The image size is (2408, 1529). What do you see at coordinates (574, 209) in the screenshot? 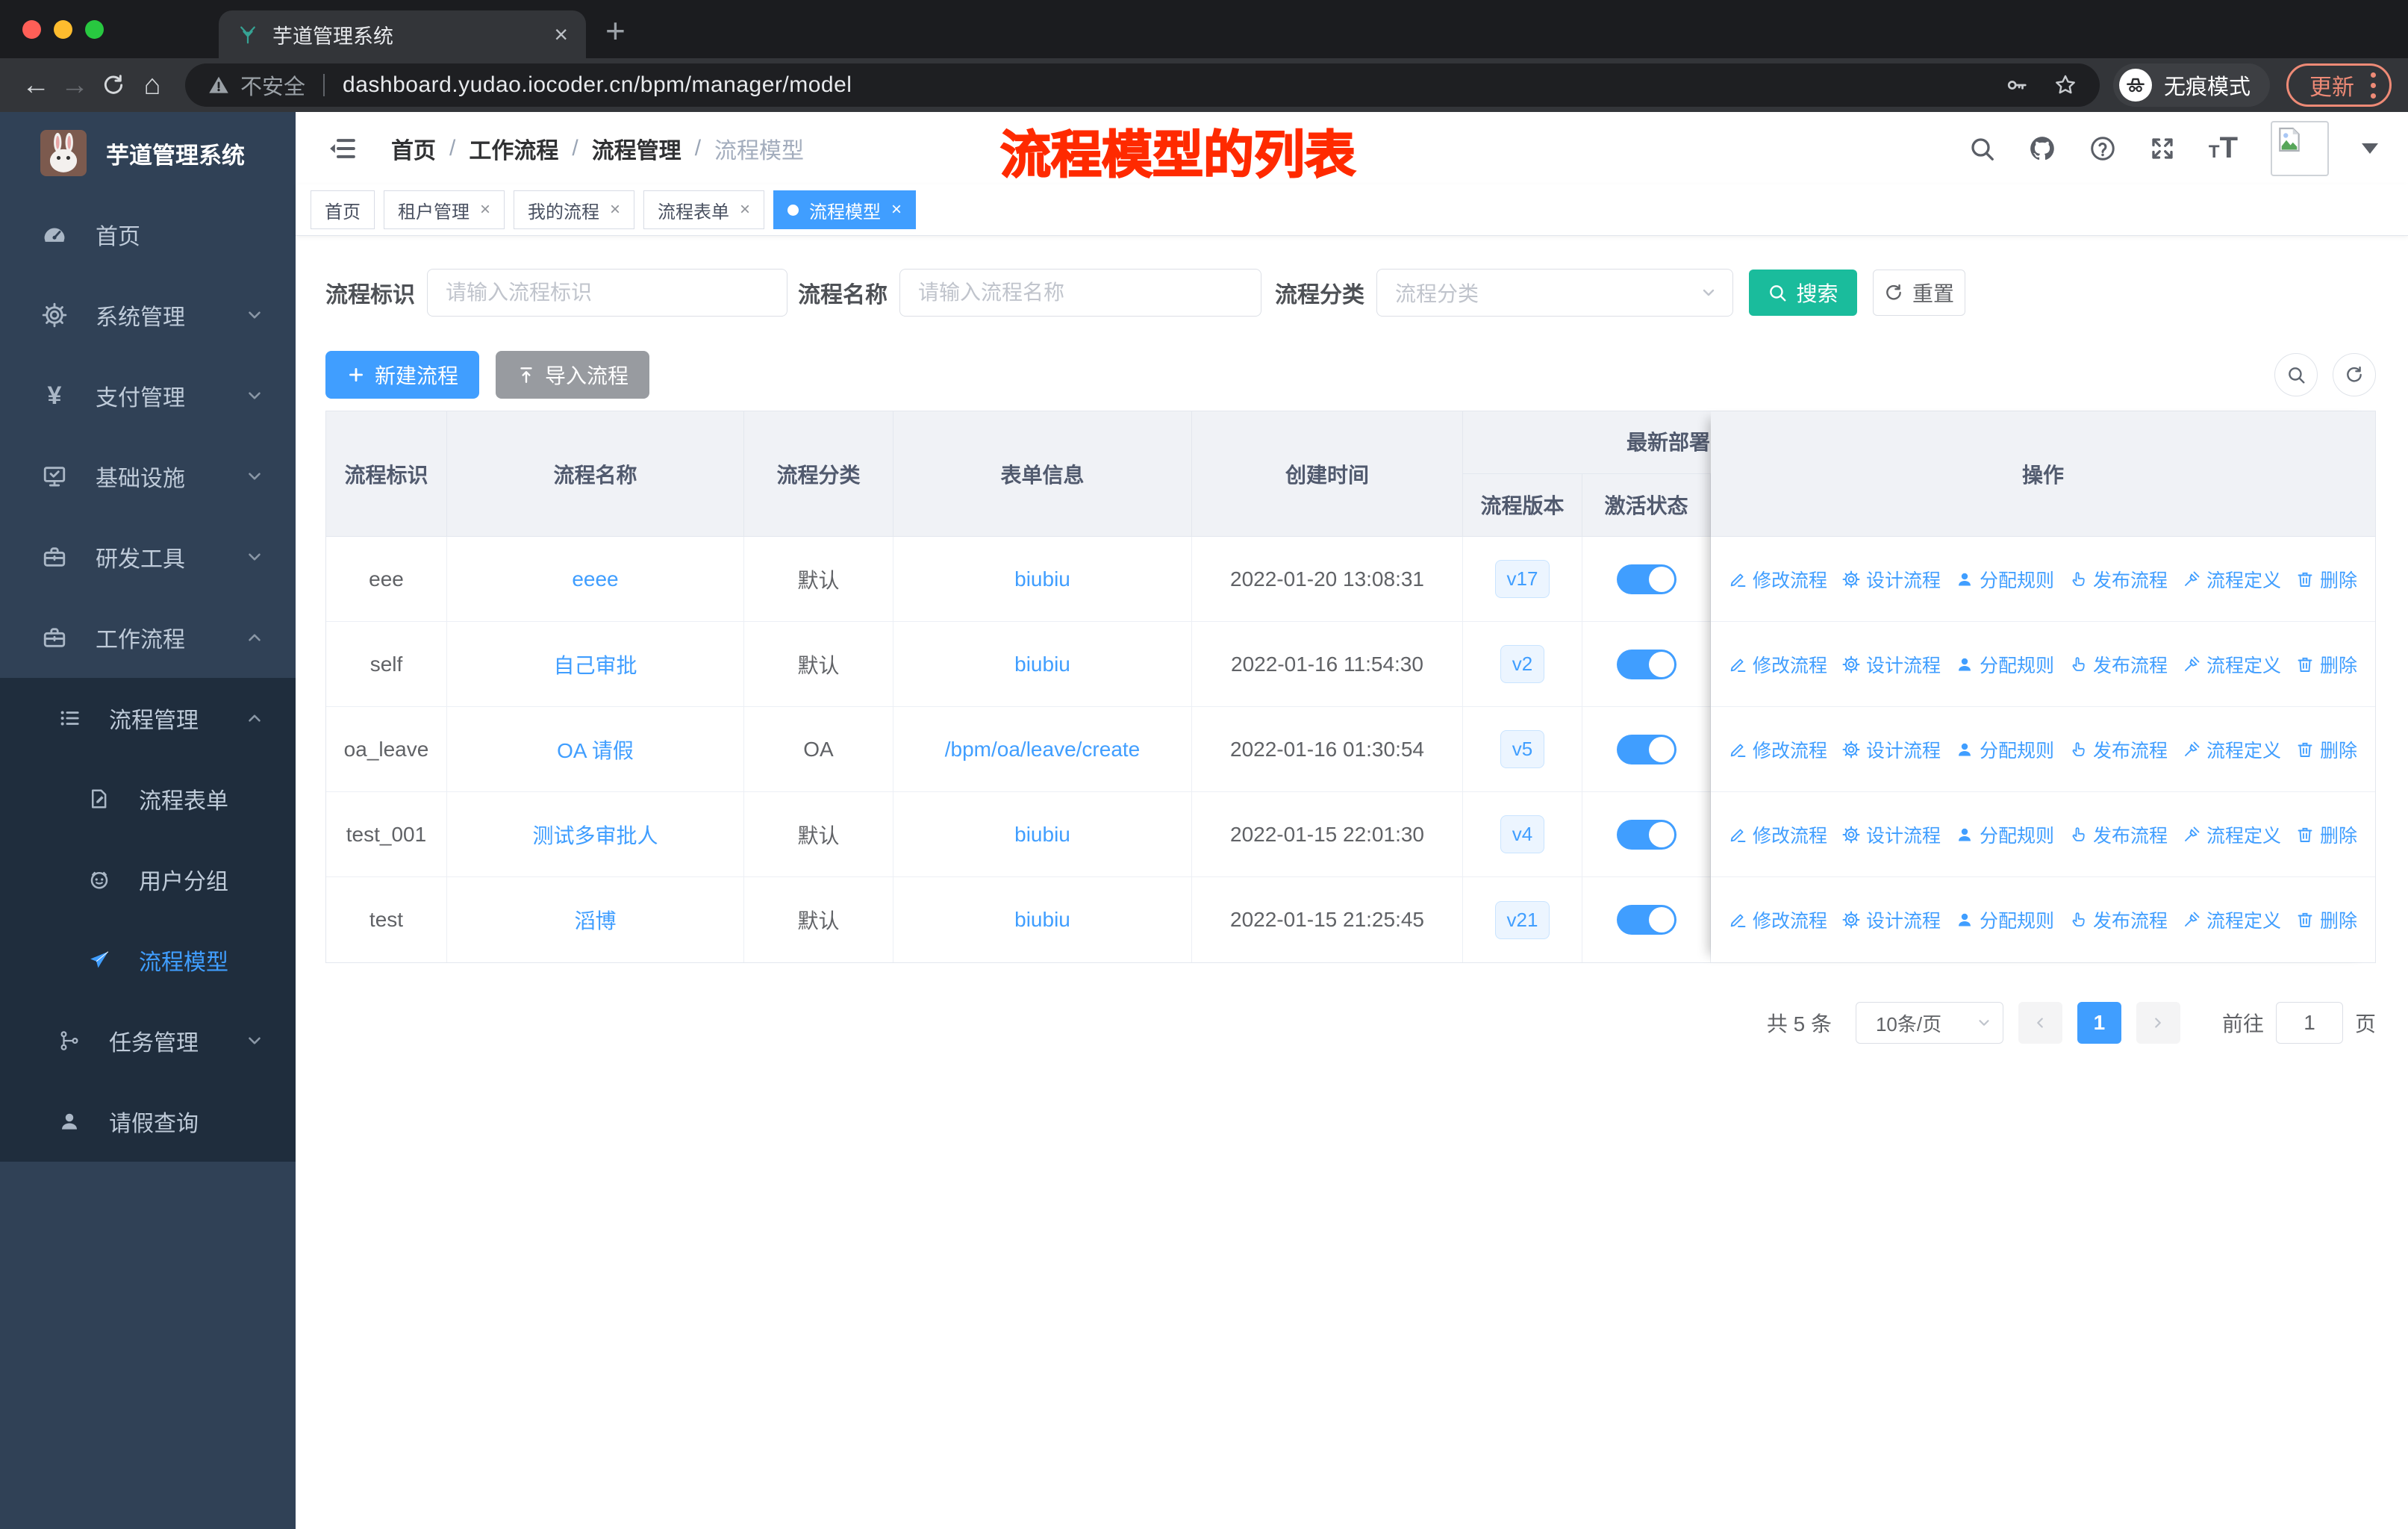
I see `tag-my-process: 我的流程 ×` at bounding box center [574, 209].